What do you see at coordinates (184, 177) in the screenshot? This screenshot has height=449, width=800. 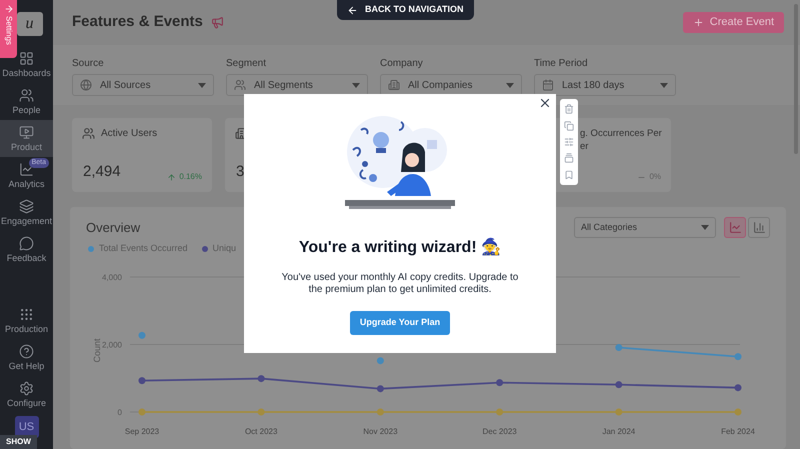 I see `trend-value: 0.16%` at bounding box center [184, 177].